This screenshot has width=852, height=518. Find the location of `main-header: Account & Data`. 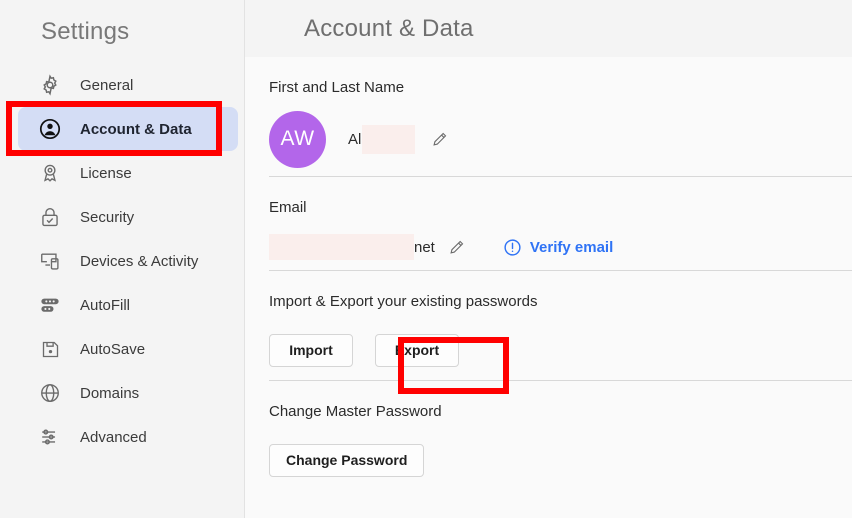

main-header: Account & Data is located at coordinates (548, 28).